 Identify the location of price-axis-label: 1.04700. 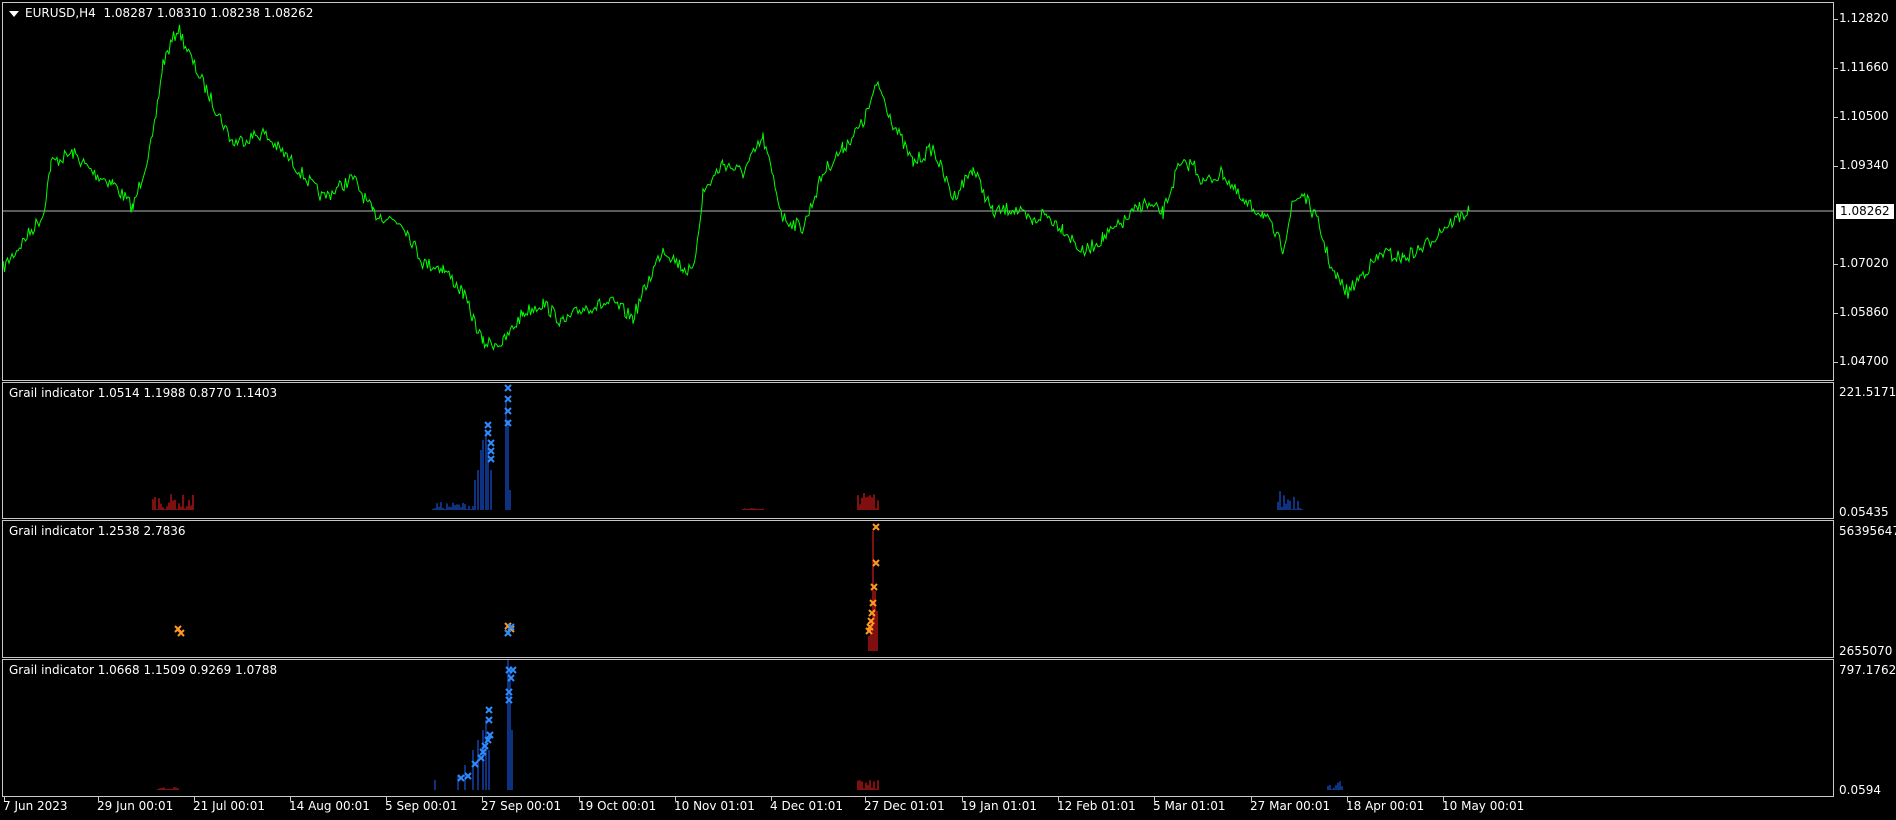
(1864, 361).